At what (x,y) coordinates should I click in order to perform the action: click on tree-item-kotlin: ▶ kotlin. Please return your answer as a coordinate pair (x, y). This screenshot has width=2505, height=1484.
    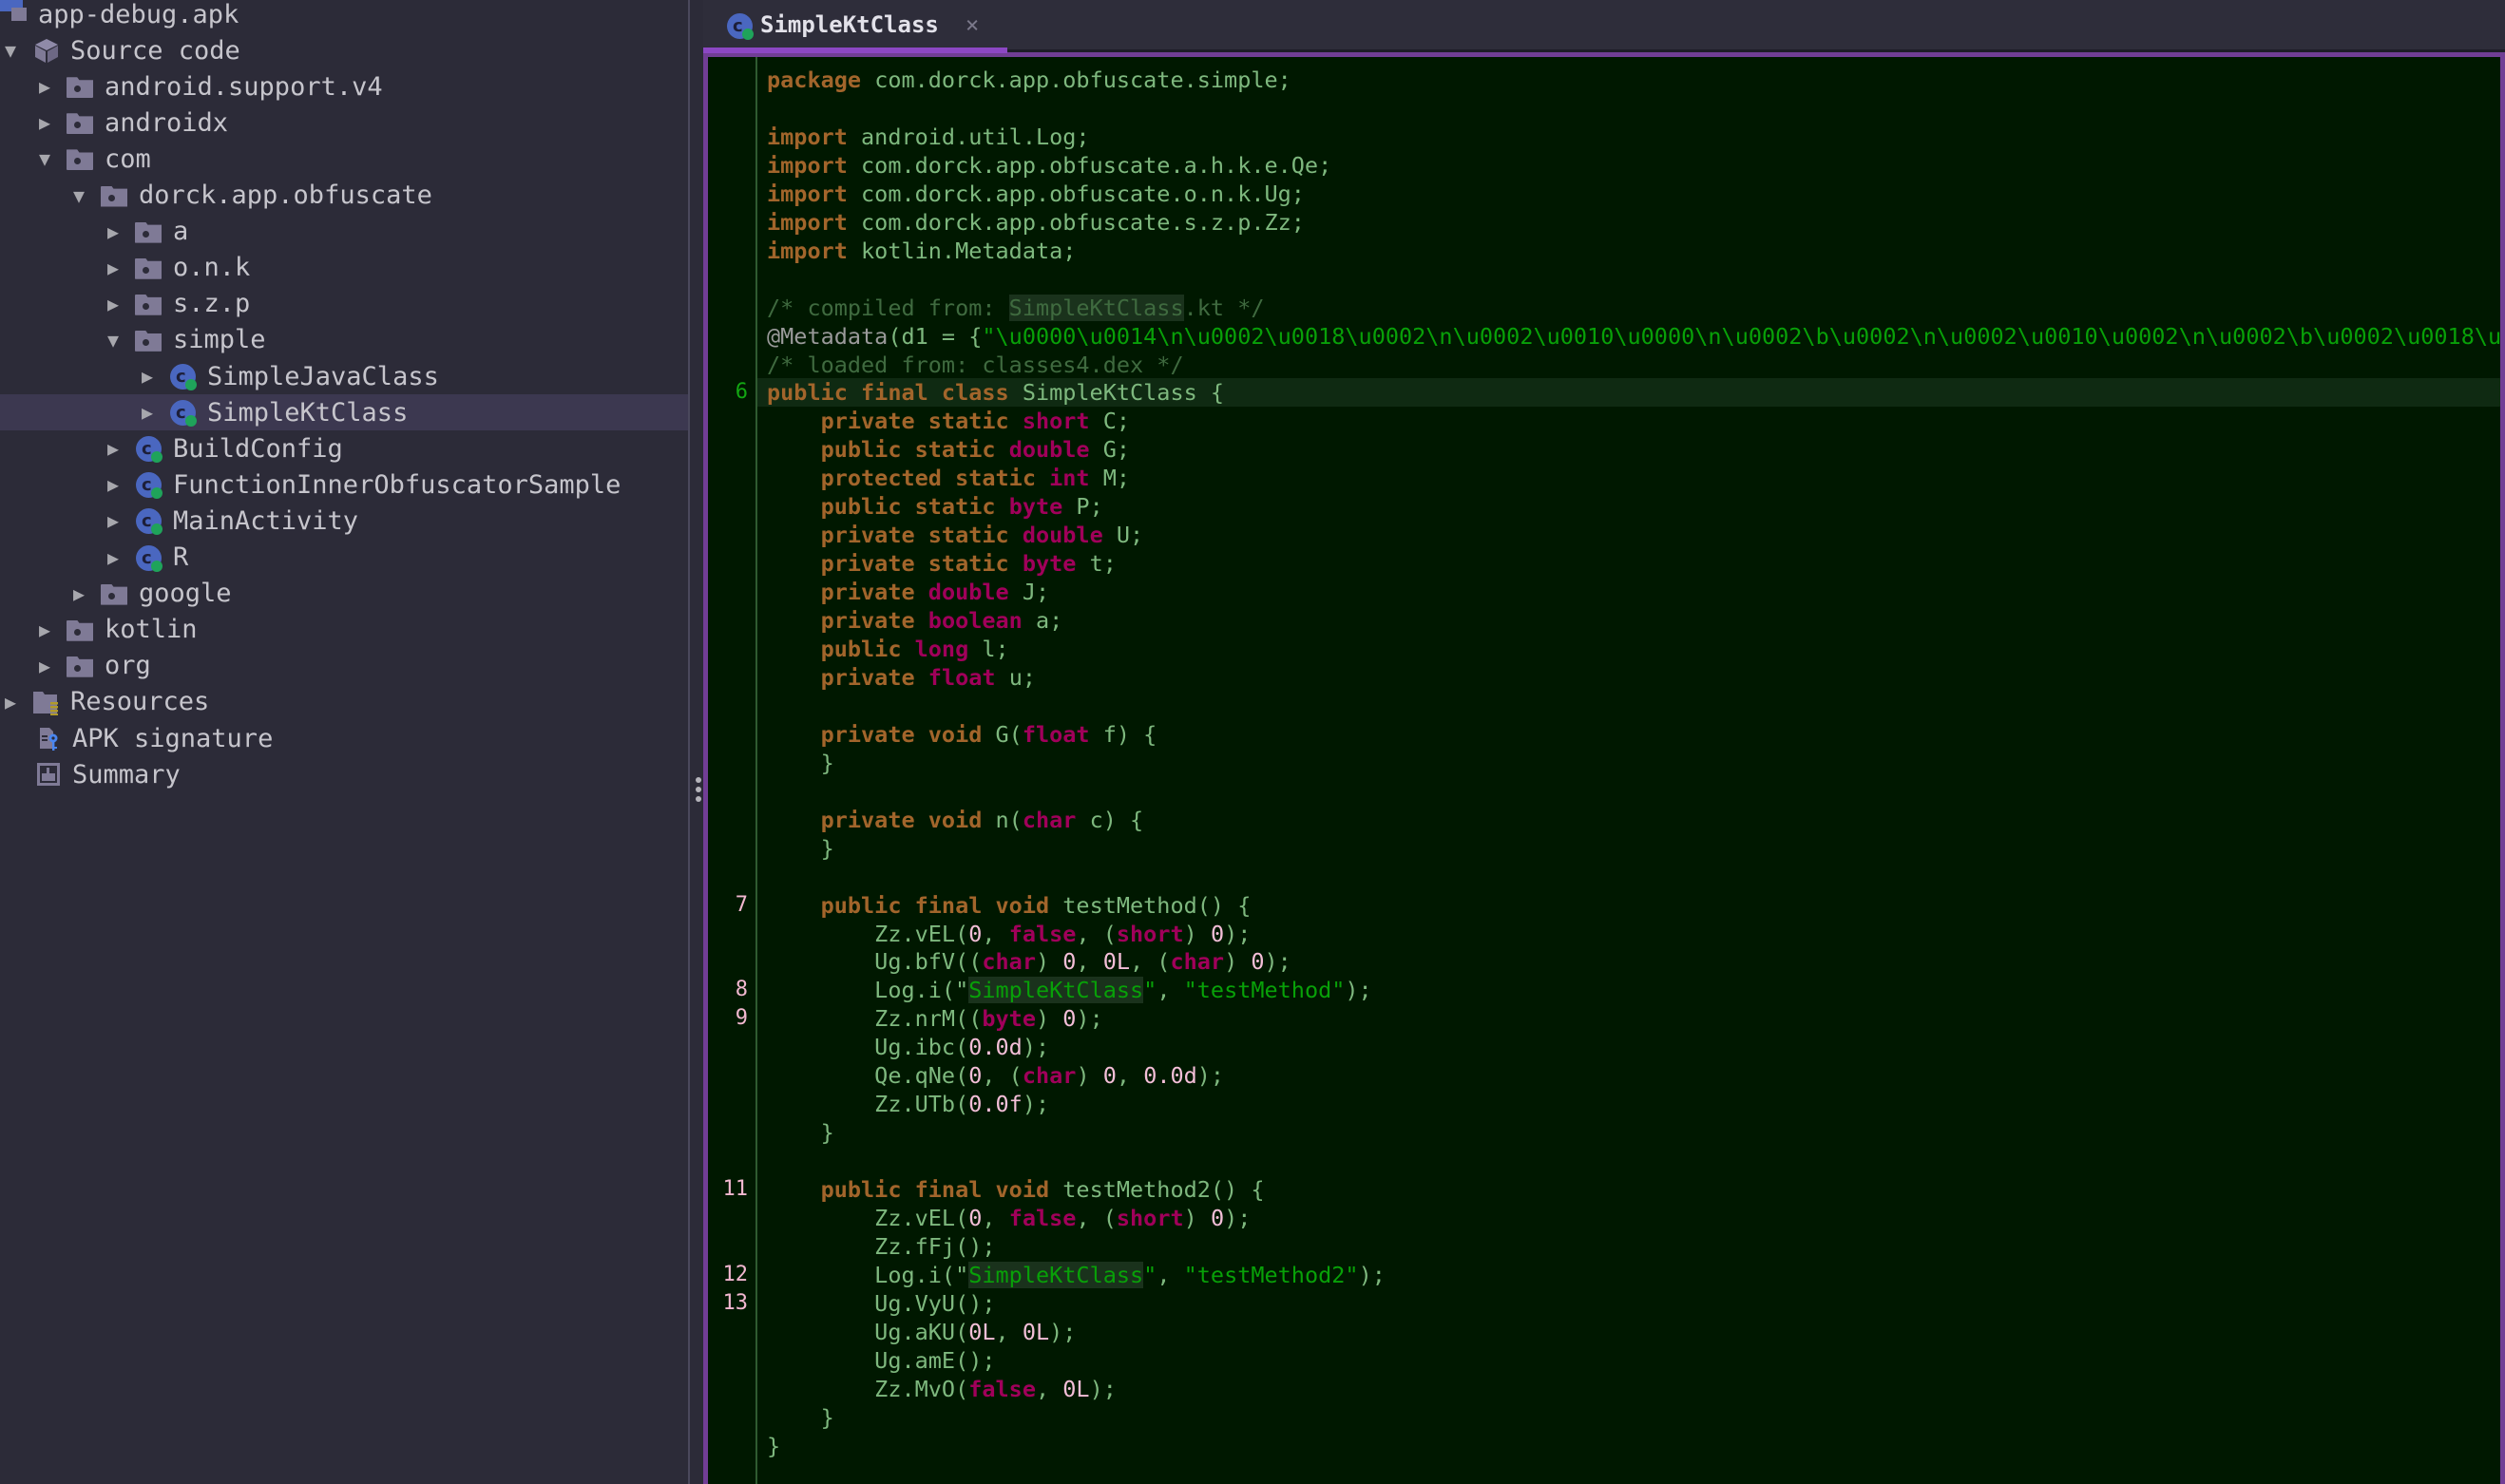
    Looking at the image, I should click on (344, 630).